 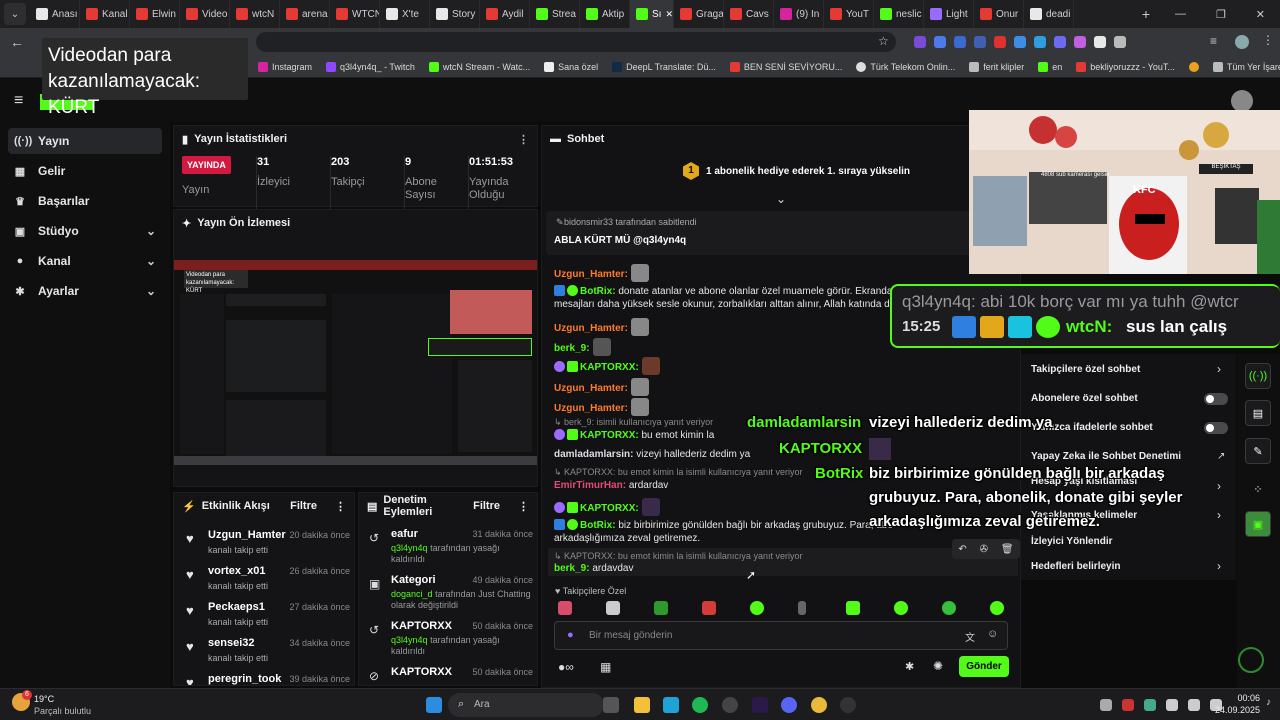 I want to click on back-arrow-icon: ←, so click(x=17, y=42).